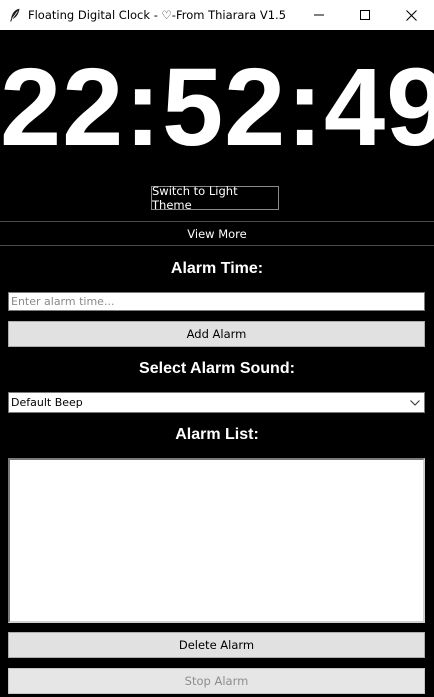 The image size is (434, 697). I want to click on alarm-sound-select: Default Beep, so click(216, 402).